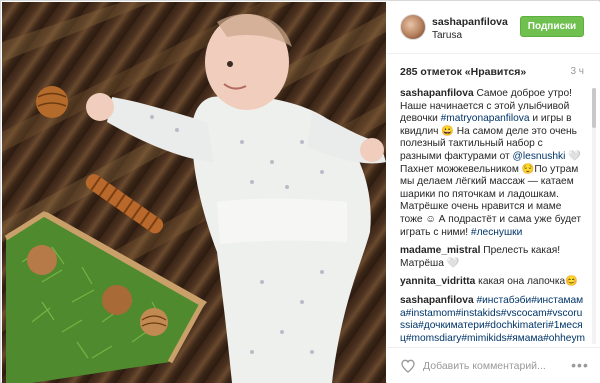 Image resolution: width=600 pixels, height=383 pixels. I want to click on more-options-icon: •••, so click(580, 365).